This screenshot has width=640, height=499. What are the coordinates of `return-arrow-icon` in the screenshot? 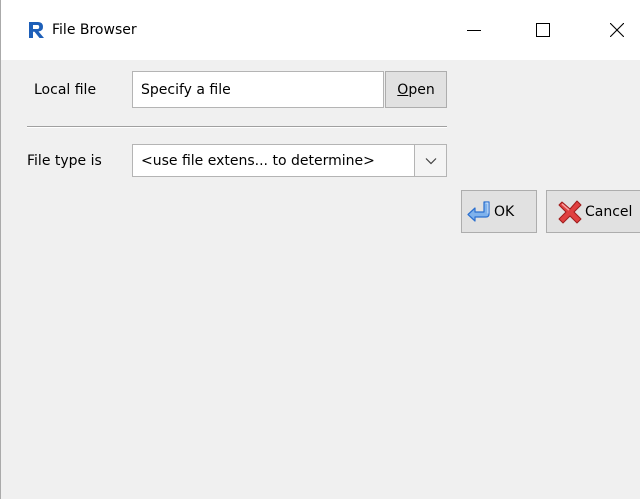 It's located at (478, 211).